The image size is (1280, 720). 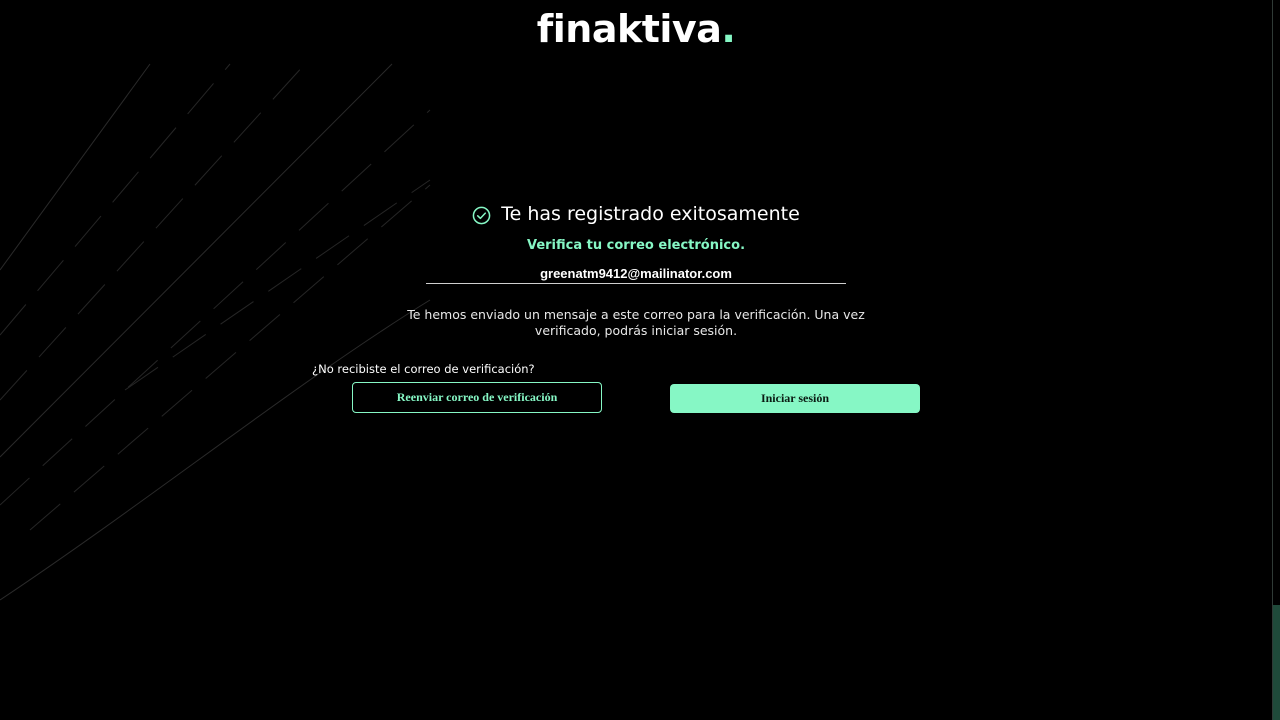 I want to click on check-circle-icon, so click(x=481, y=215).